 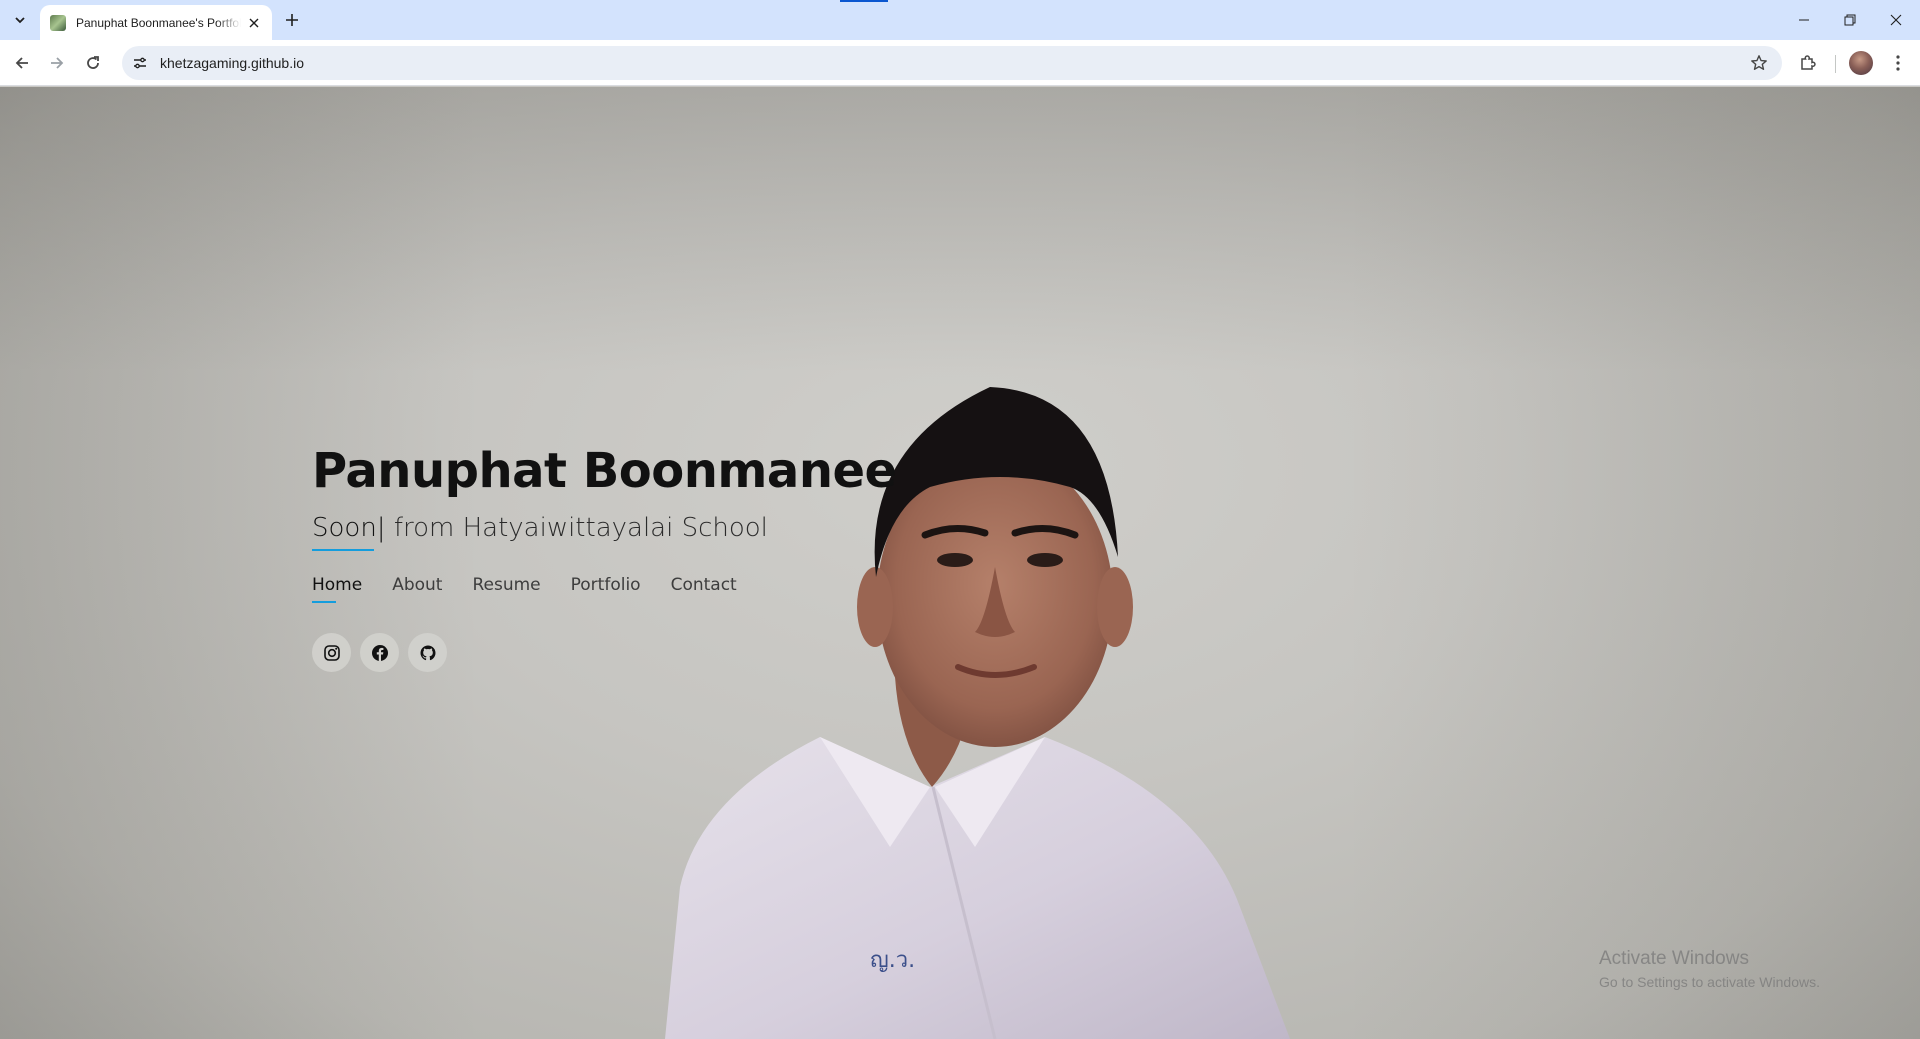 I want to click on typed-text: Soon|, so click(x=349, y=532).